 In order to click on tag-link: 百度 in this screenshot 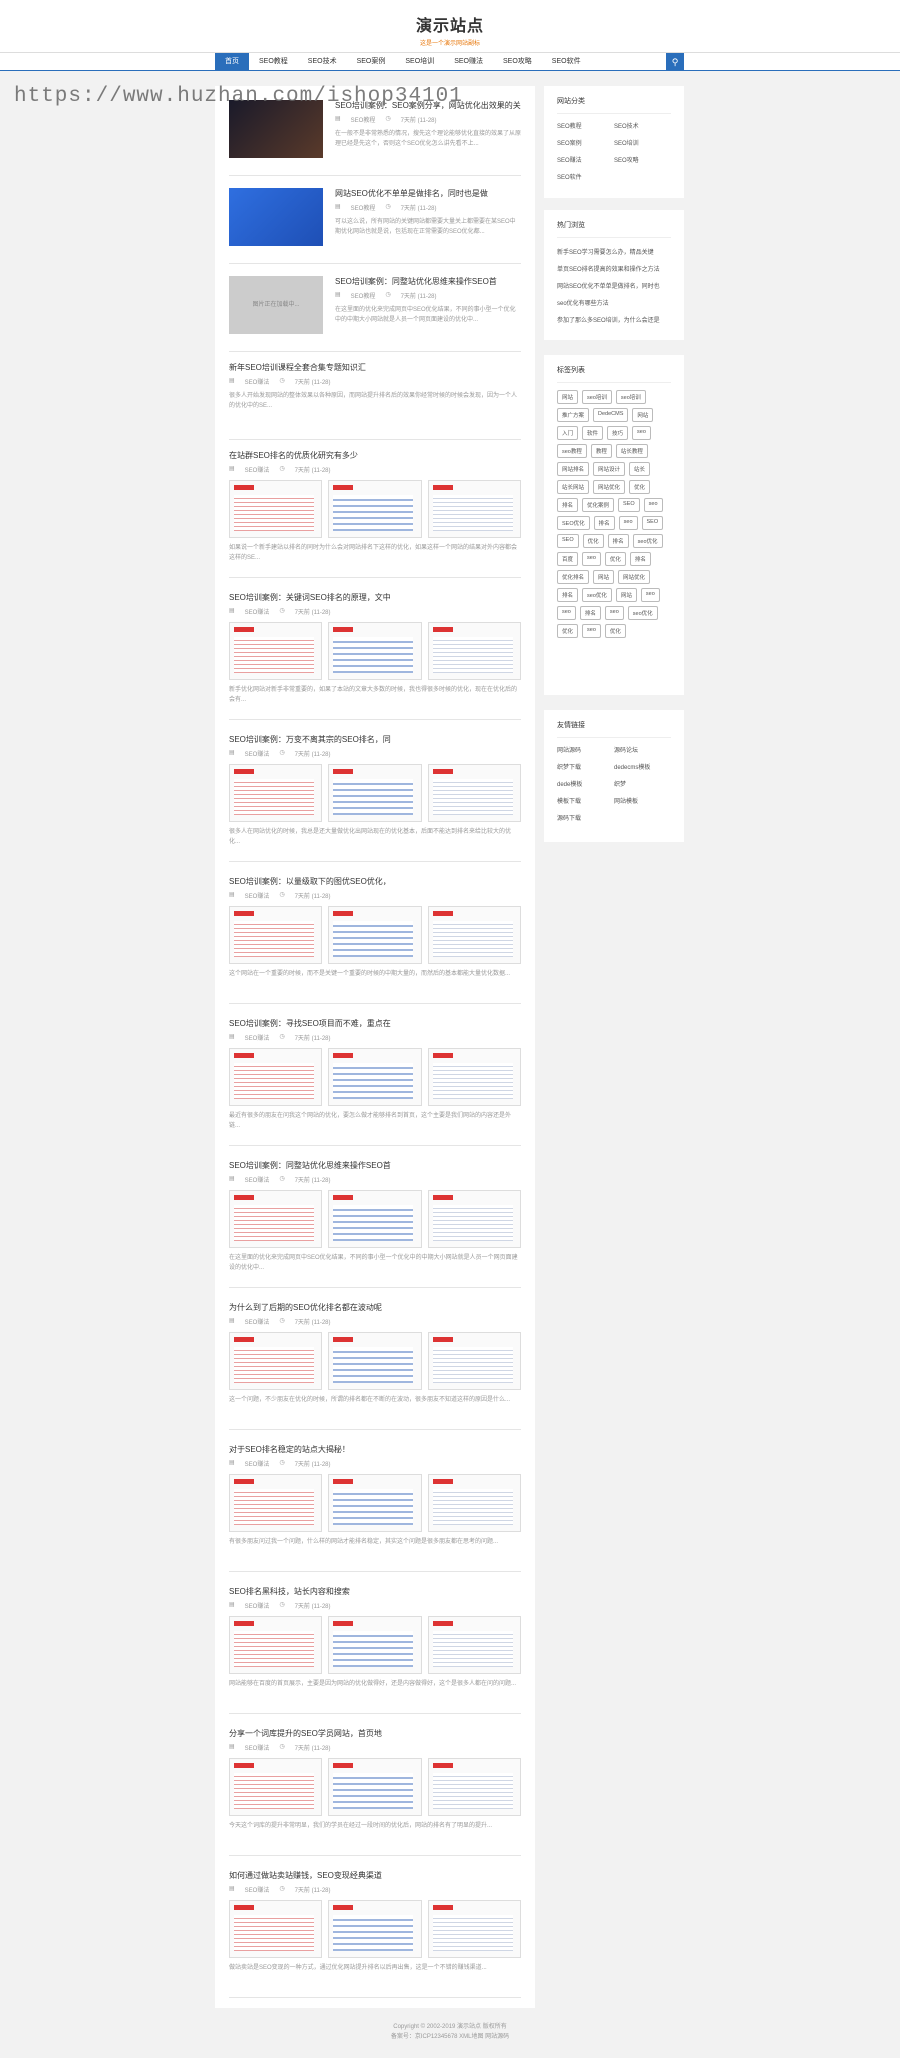, I will do `click(568, 559)`.